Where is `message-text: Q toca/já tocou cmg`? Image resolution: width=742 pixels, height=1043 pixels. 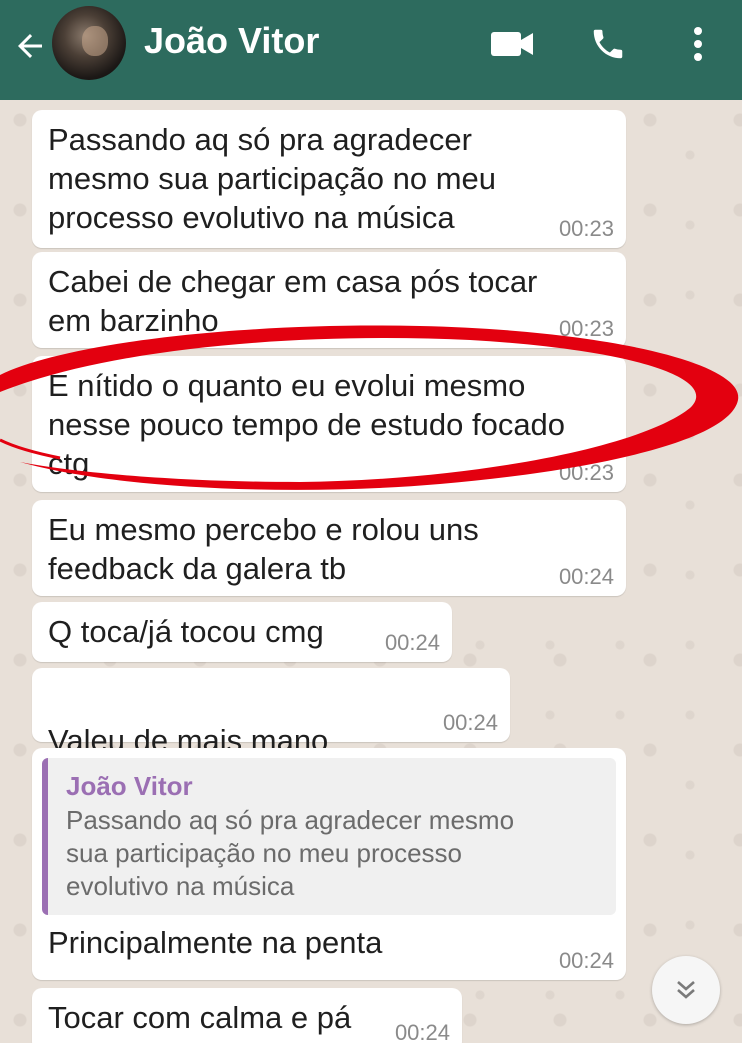 message-text: Q toca/já tocou cmg is located at coordinates (186, 631).